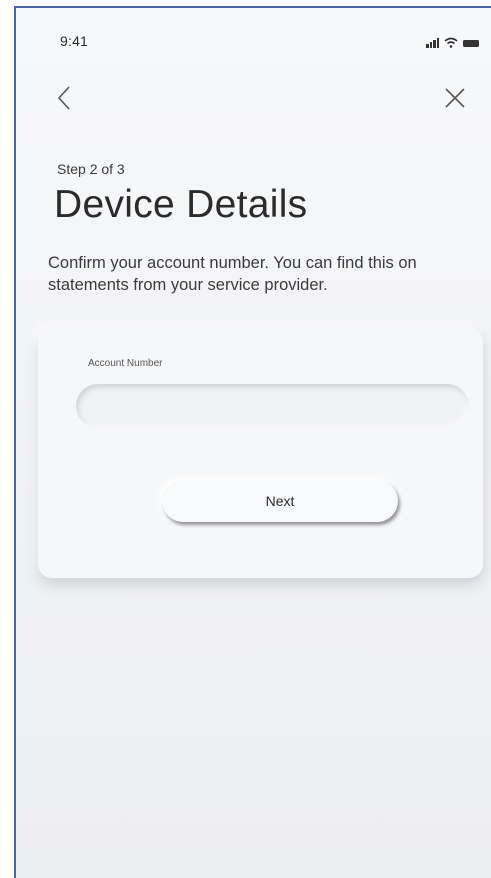 The width and height of the screenshot is (491, 878). I want to click on signal-icon, so click(432, 43).